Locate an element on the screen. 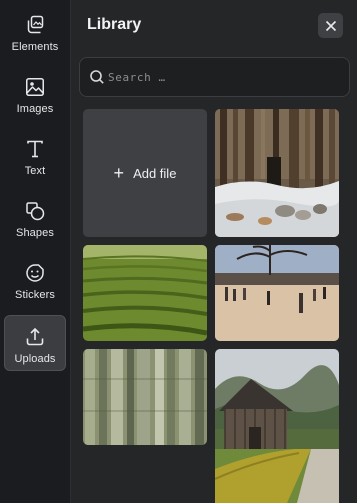  image-thumbnail-frozen-lake is located at coordinates (277, 293).